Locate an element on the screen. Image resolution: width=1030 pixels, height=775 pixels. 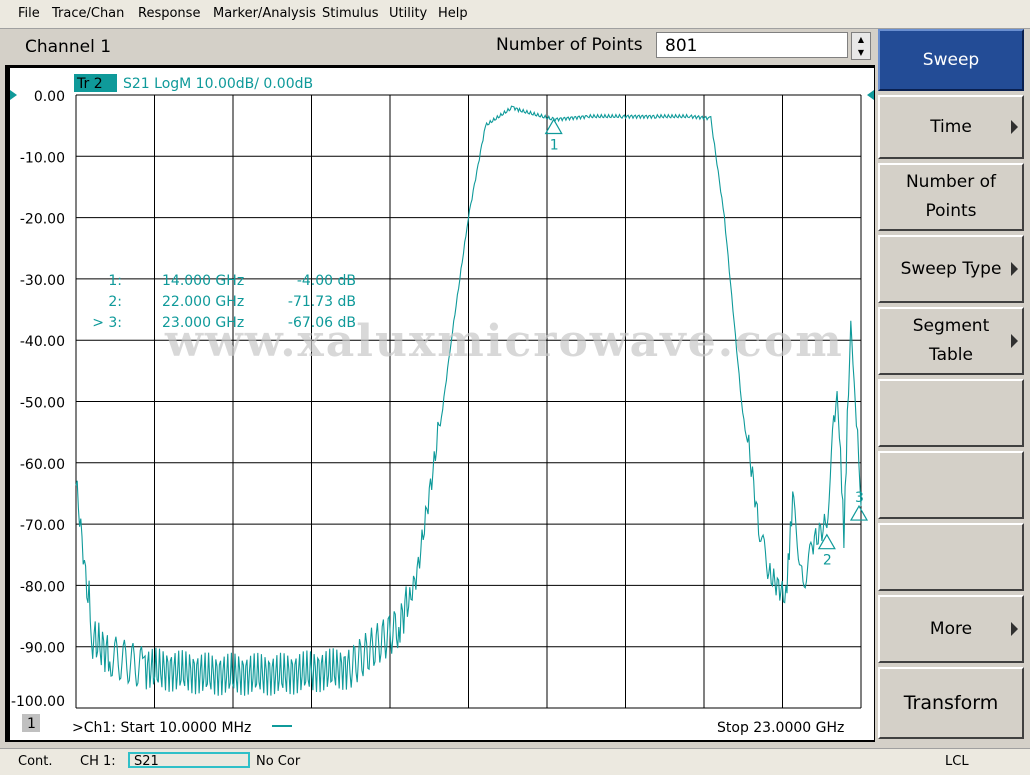
channel-number: 1 is located at coordinates (31, 724).